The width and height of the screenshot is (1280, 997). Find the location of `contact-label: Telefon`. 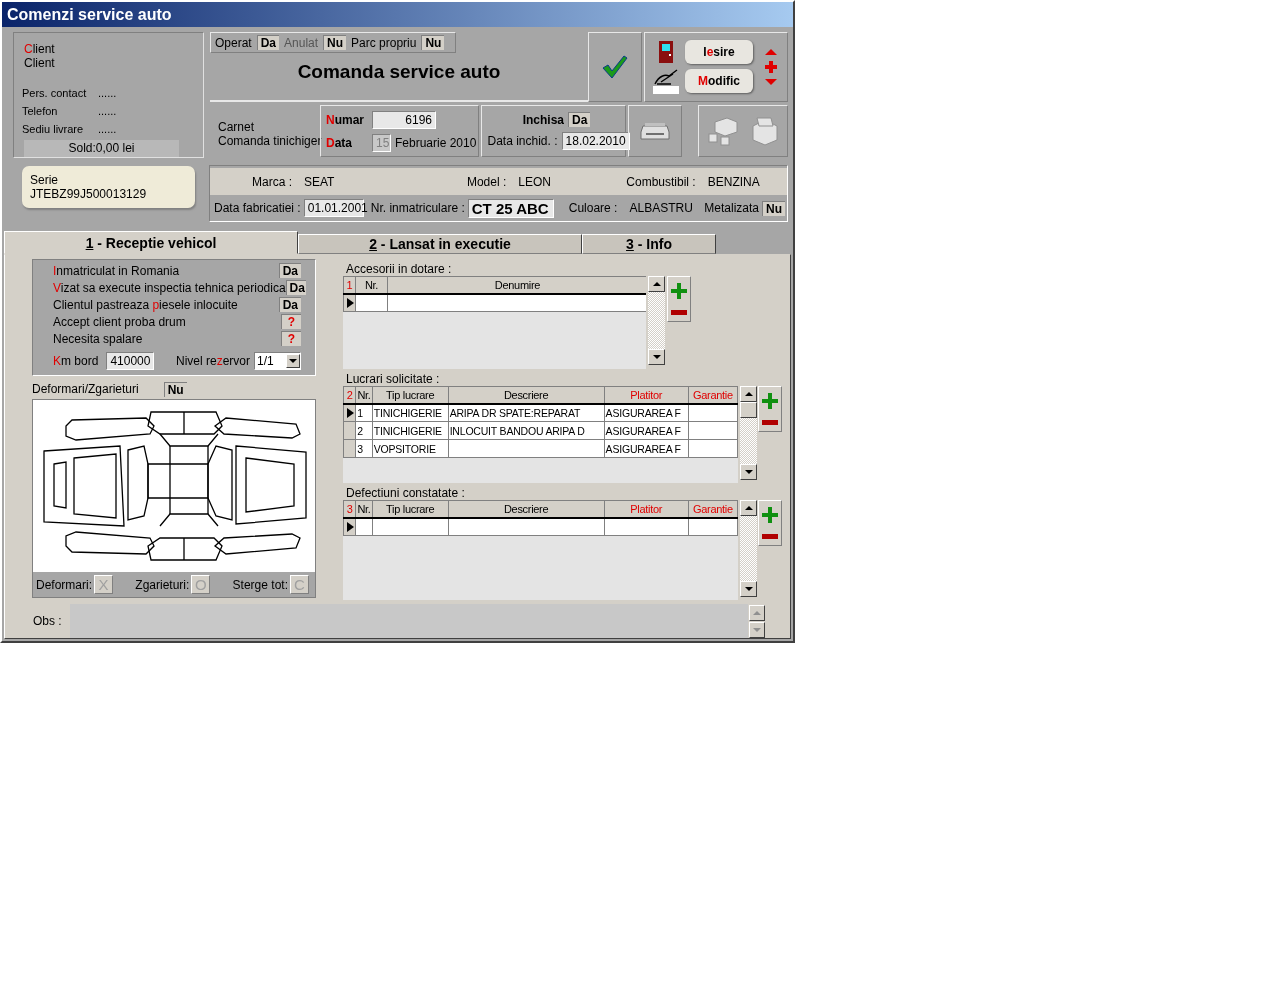

contact-label: Telefon is located at coordinates (40, 111).